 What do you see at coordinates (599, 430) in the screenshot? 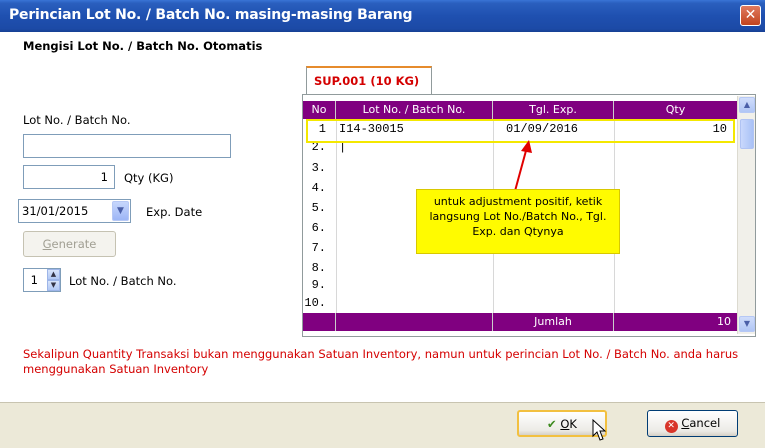
I see `mouse-cursor-icon` at bounding box center [599, 430].